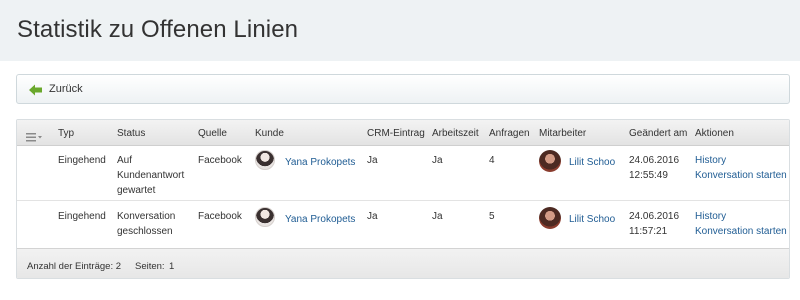  Describe the element at coordinates (492, 160) in the screenshot. I see `cell-anfragen: 4` at that location.